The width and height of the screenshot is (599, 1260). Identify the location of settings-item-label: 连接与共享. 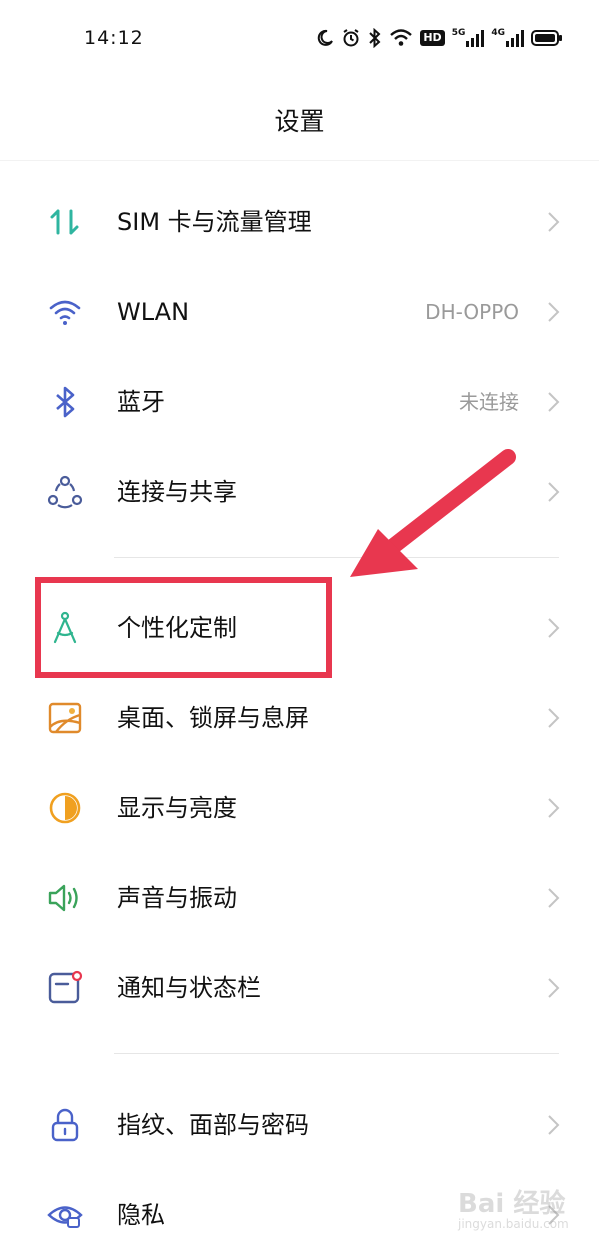
(177, 492).